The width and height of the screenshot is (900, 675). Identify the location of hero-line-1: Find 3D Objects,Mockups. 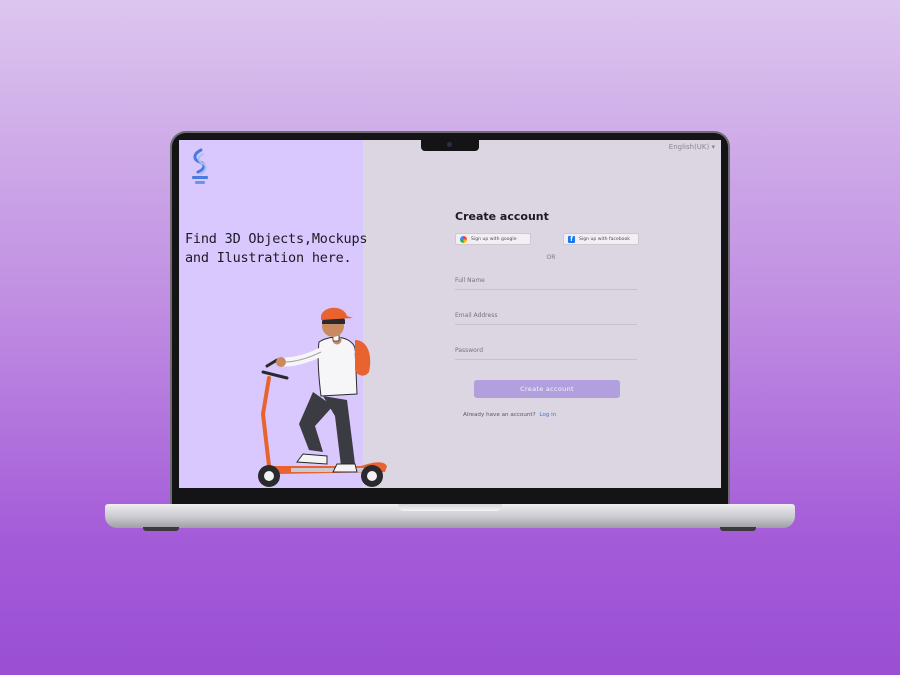
(276, 239).